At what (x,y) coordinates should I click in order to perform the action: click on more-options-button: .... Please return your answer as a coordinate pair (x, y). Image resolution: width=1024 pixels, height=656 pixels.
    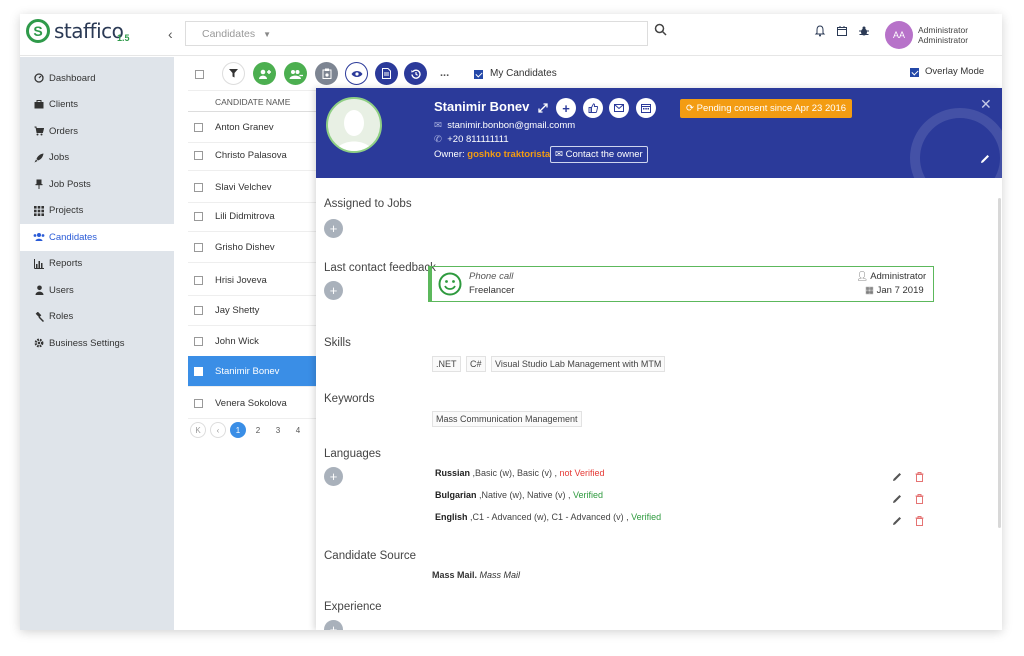
    Looking at the image, I should click on (444, 73).